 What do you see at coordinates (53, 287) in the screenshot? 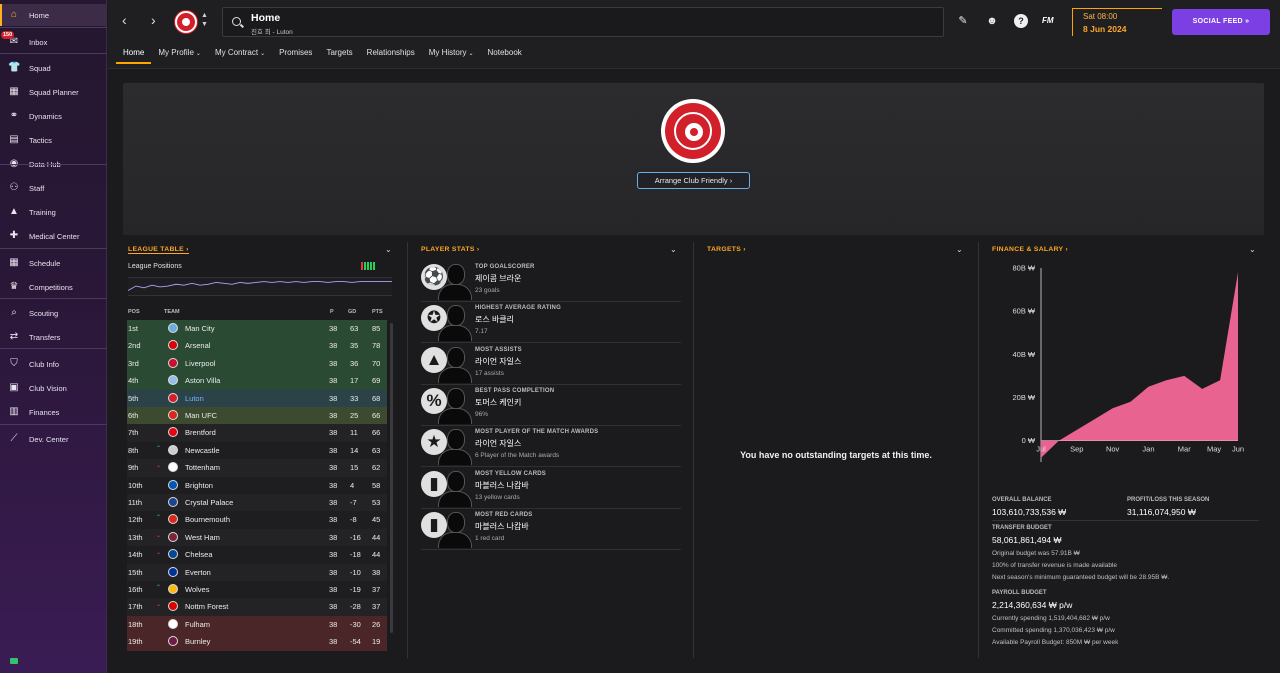
I see `sidebar-item-competitions: ♛ Competitions` at bounding box center [53, 287].